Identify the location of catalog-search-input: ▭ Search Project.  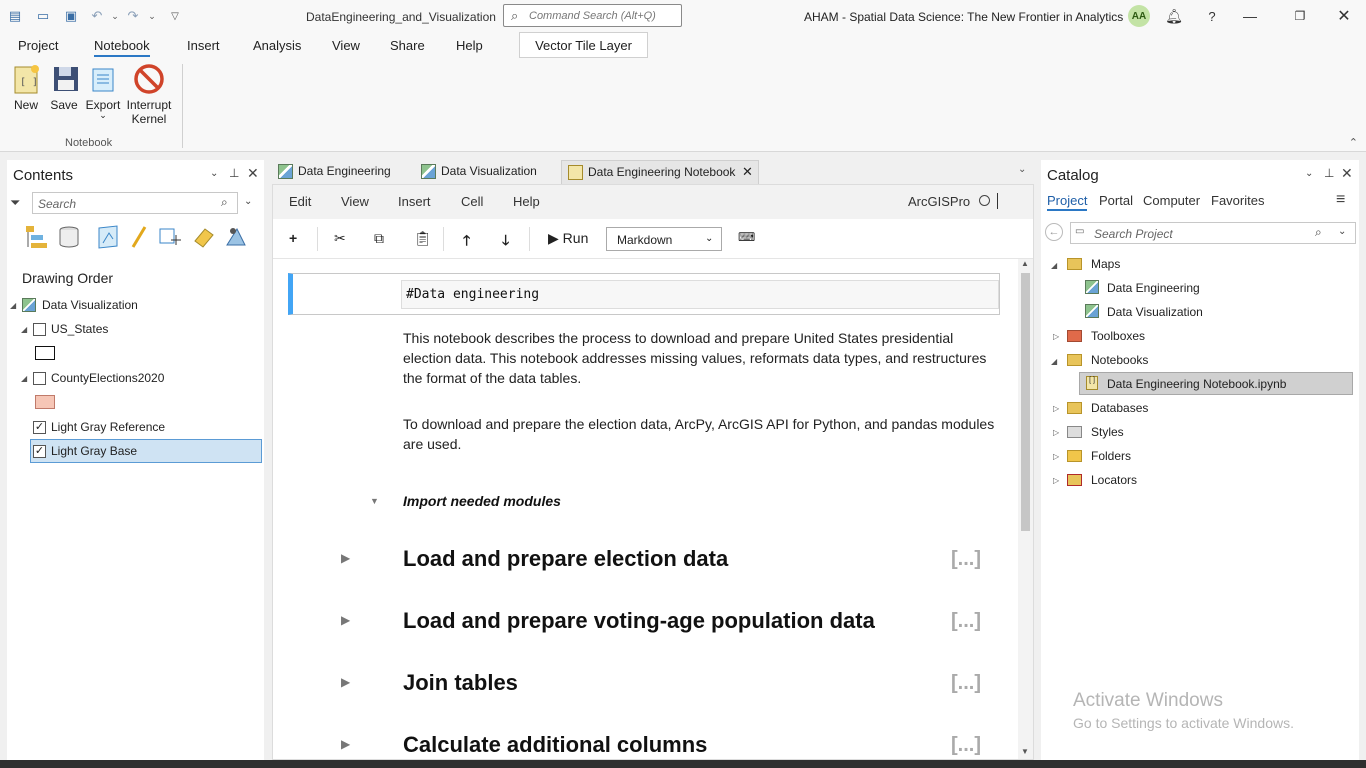
(1213, 233).